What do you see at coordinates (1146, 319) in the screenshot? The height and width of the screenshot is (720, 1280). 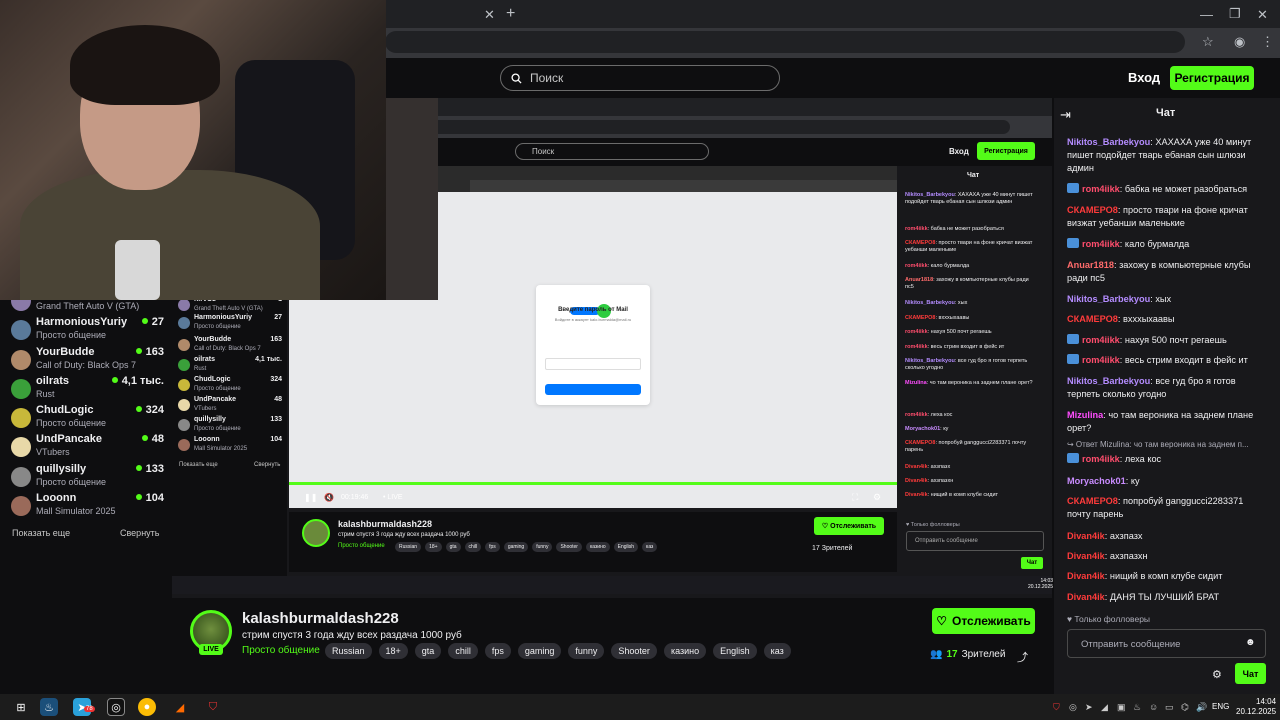 I see `chat-text: : вхххыхаавы` at bounding box center [1146, 319].